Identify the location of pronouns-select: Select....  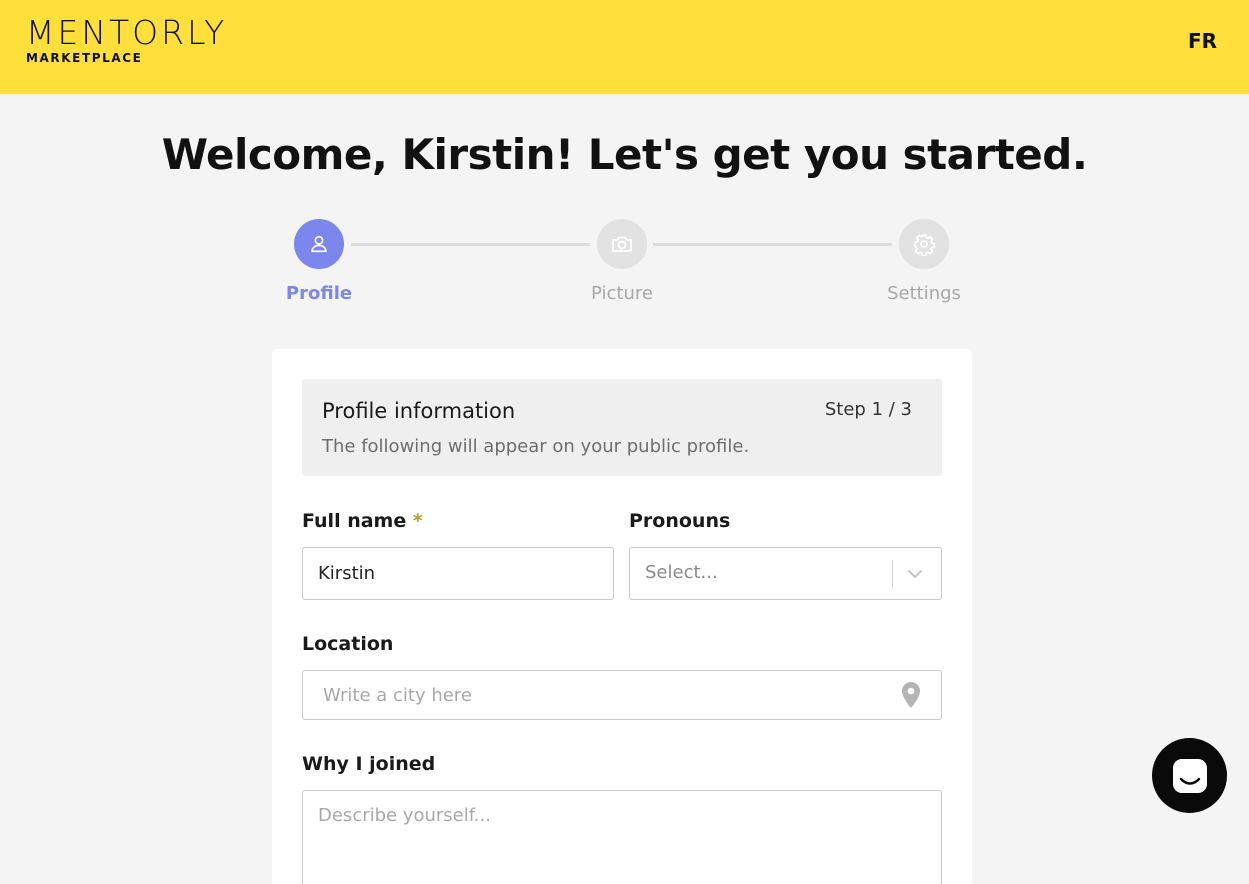
(785, 573).